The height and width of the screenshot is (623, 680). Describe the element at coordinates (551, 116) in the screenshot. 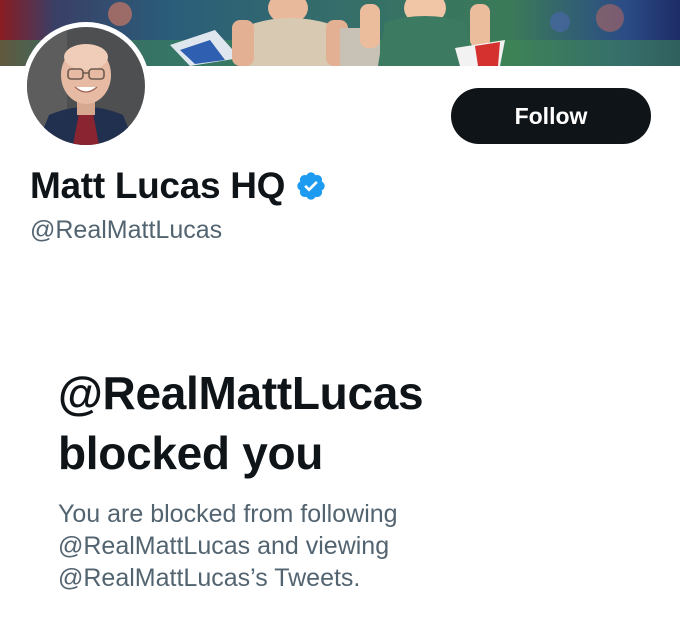

I see `follow-button: Follow` at that location.